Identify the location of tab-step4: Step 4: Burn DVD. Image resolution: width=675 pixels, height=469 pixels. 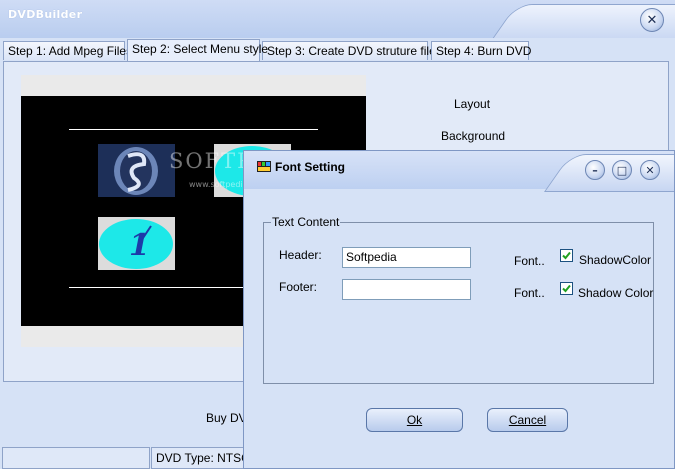
(481, 50).